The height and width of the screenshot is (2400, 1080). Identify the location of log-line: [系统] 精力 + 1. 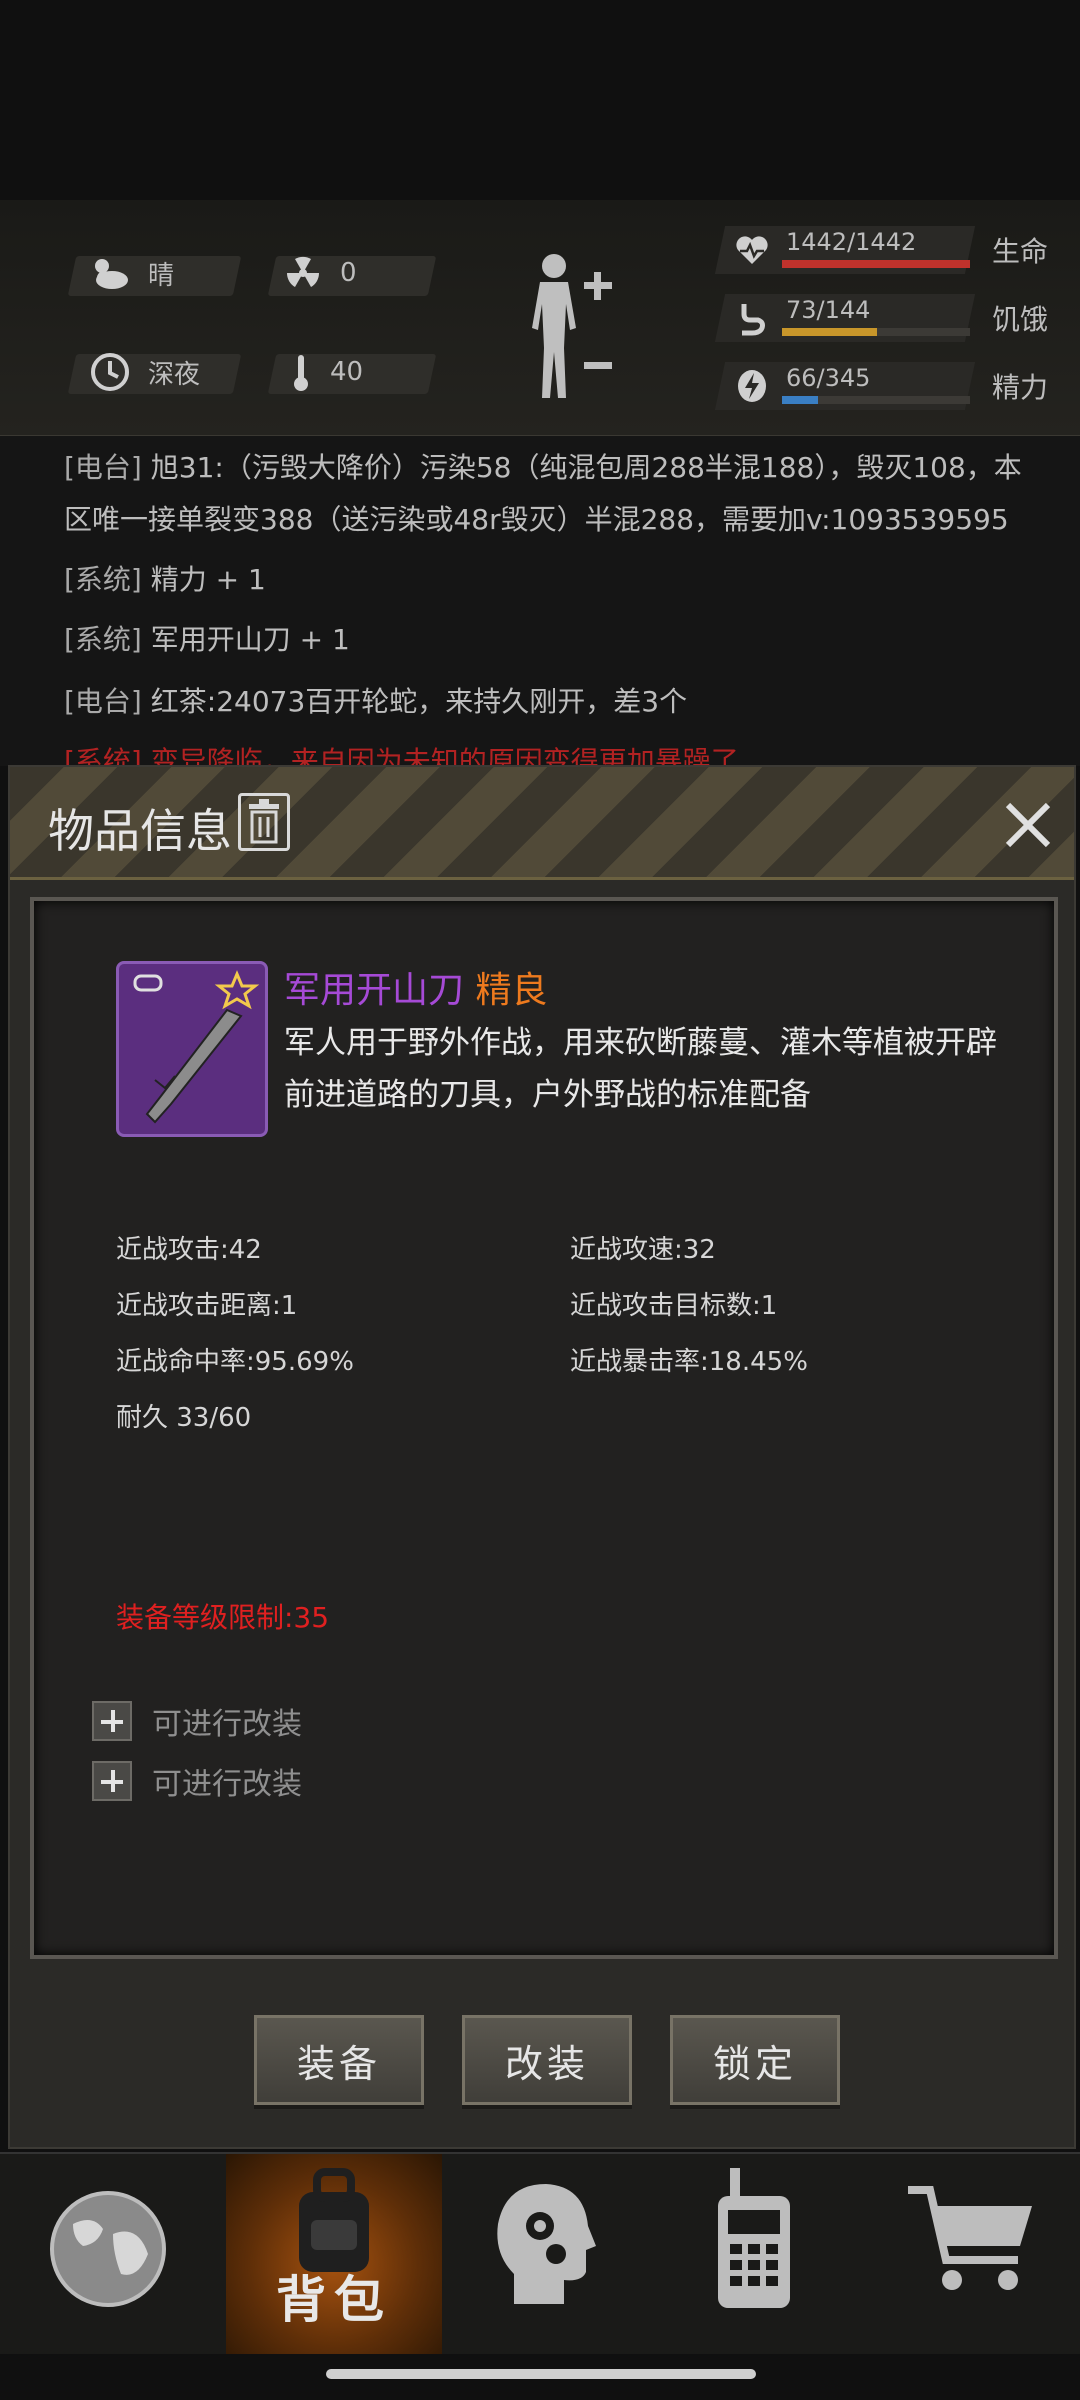
(165, 579).